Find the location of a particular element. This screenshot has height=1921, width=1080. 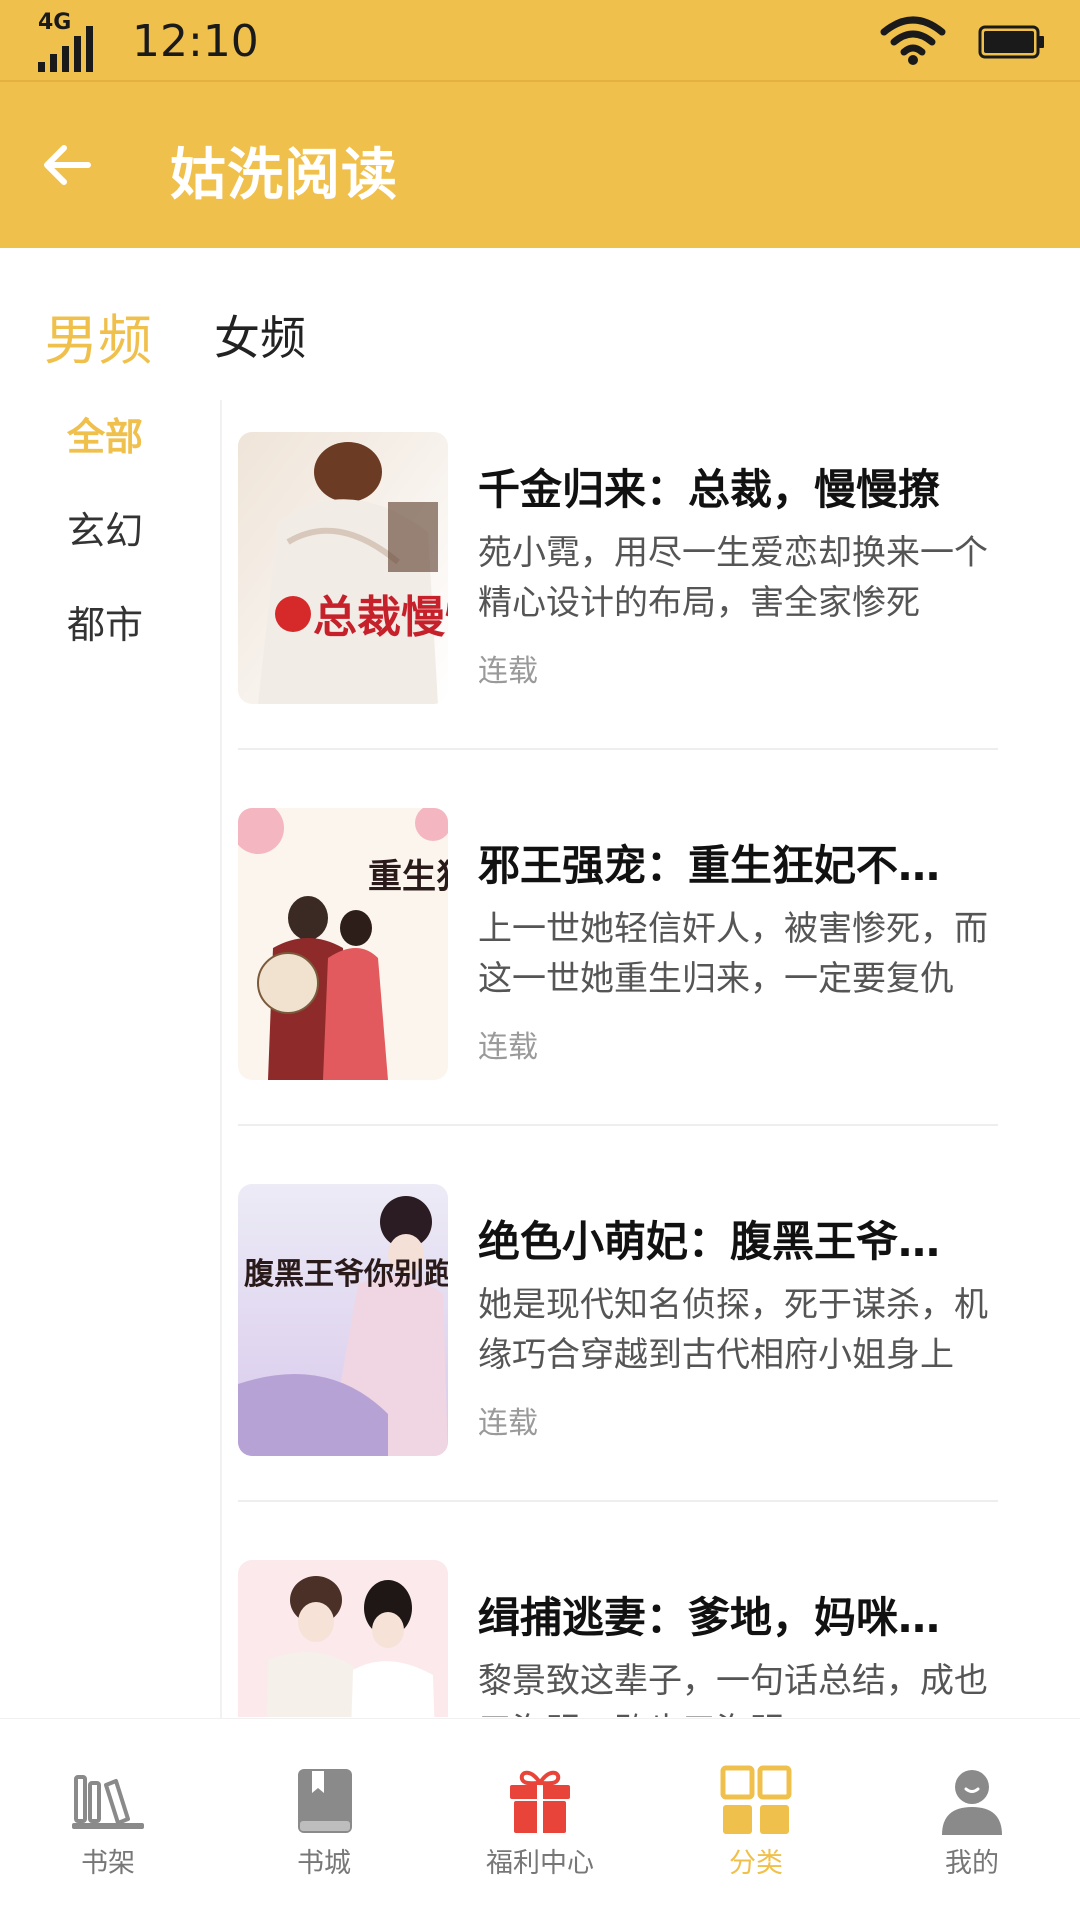

category-grid-icon is located at coordinates (756, 1799).